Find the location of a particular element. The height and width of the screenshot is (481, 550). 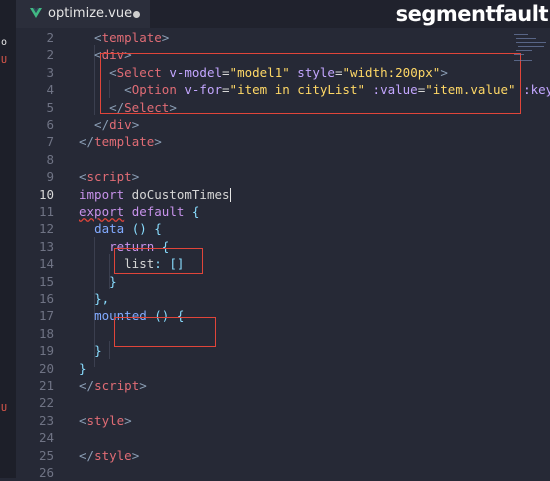

line-number: 24 is located at coordinates (46, 438).